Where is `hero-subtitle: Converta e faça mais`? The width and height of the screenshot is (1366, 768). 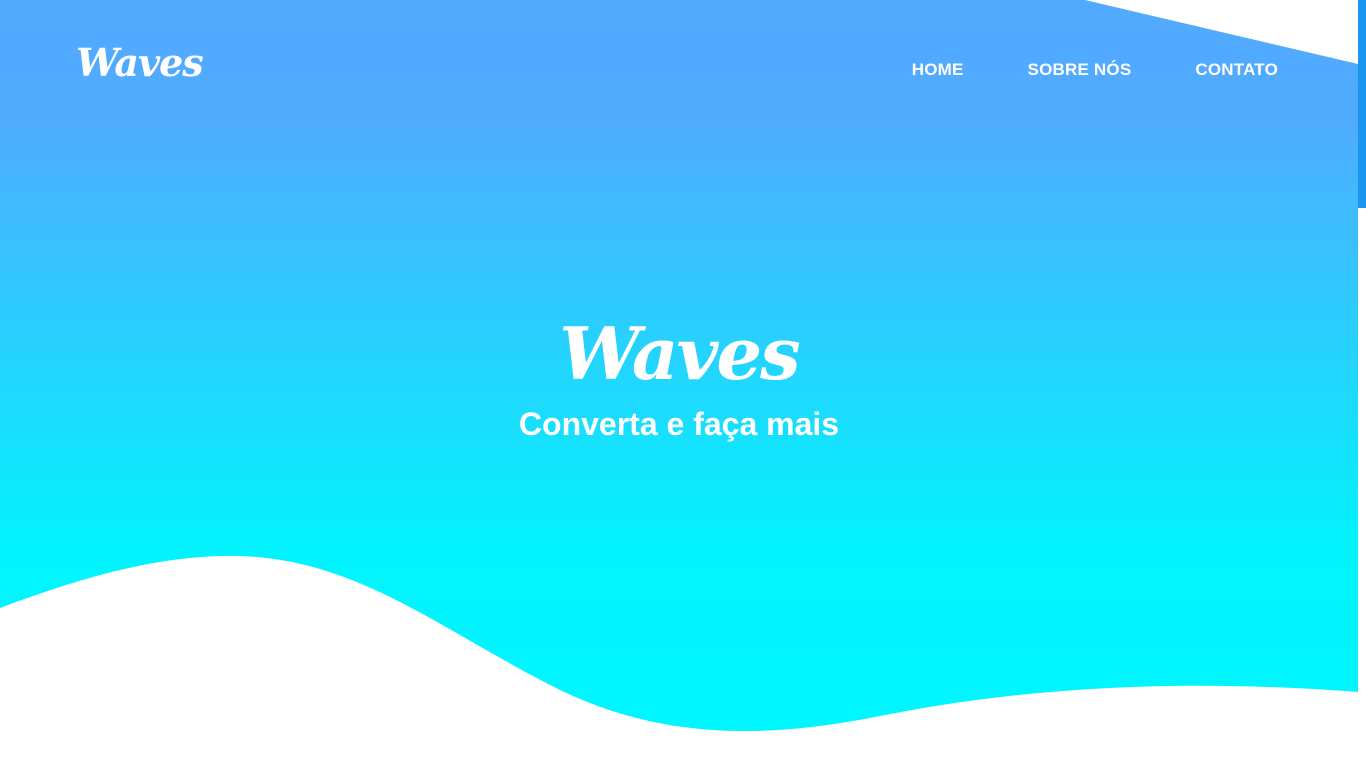 hero-subtitle: Converta e faça mais is located at coordinates (679, 424).